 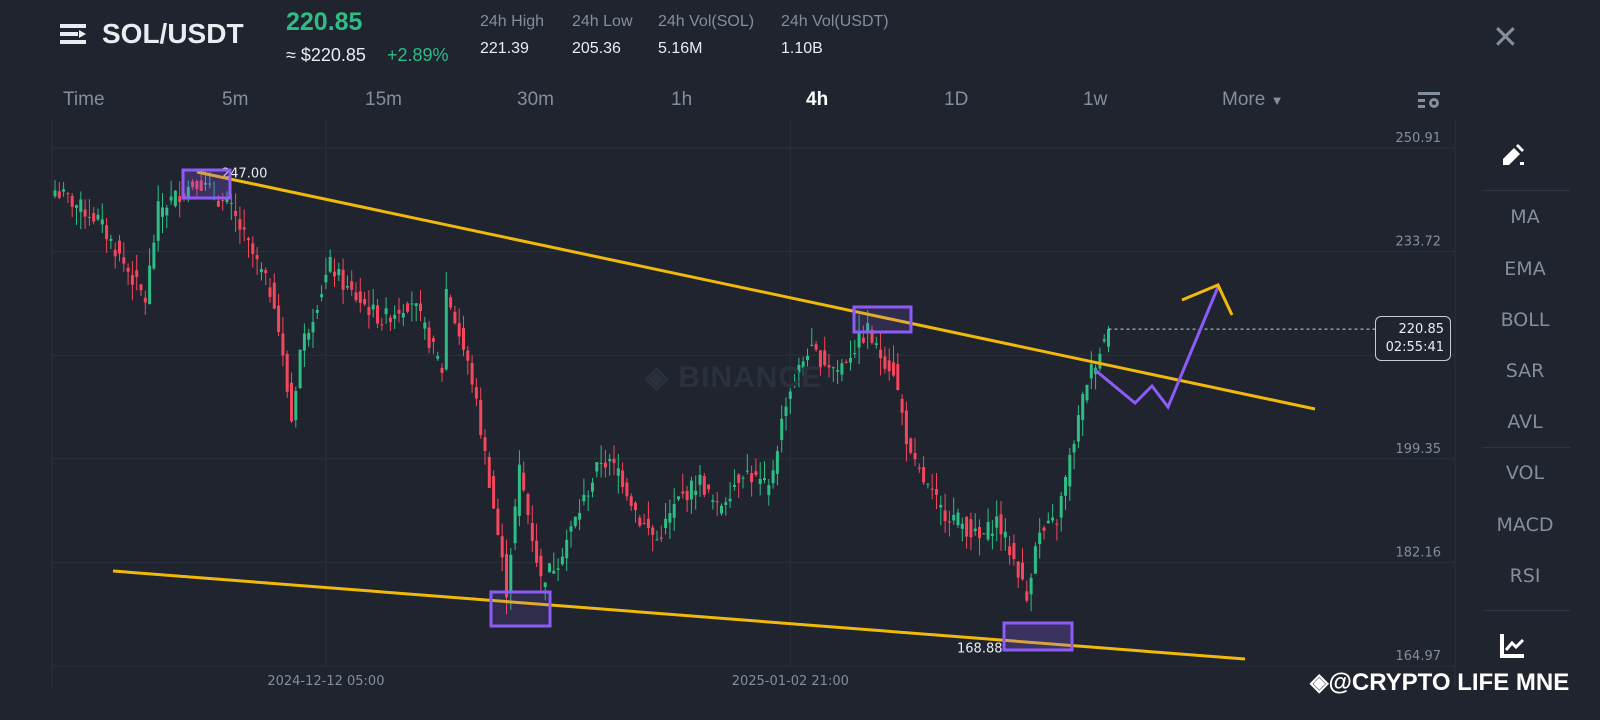 I want to click on current-price-box: 220.85 02:55:41, so click(x=1413, y=338).